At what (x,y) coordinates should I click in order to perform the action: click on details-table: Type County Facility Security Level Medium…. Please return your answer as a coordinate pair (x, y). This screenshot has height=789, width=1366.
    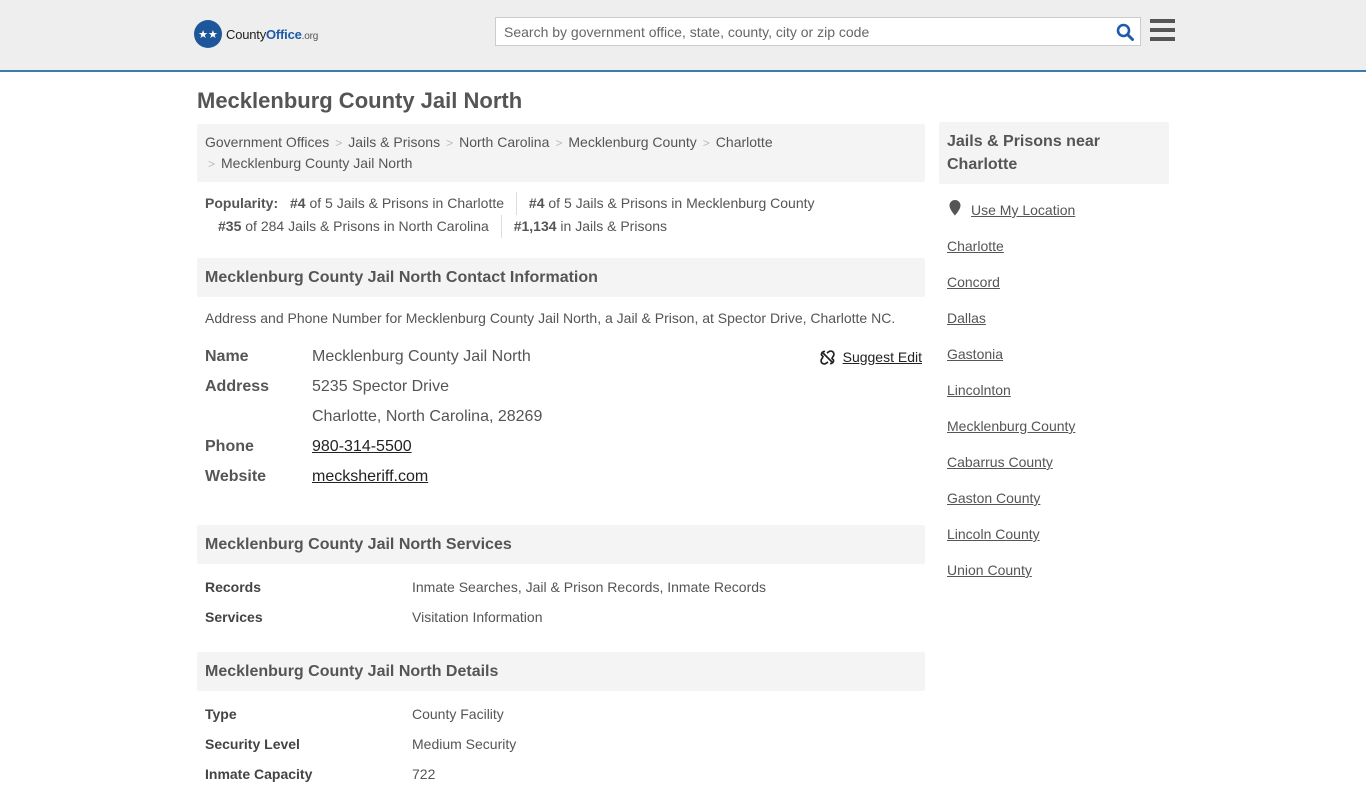
    Looking at the image, I should click on (561, 744).